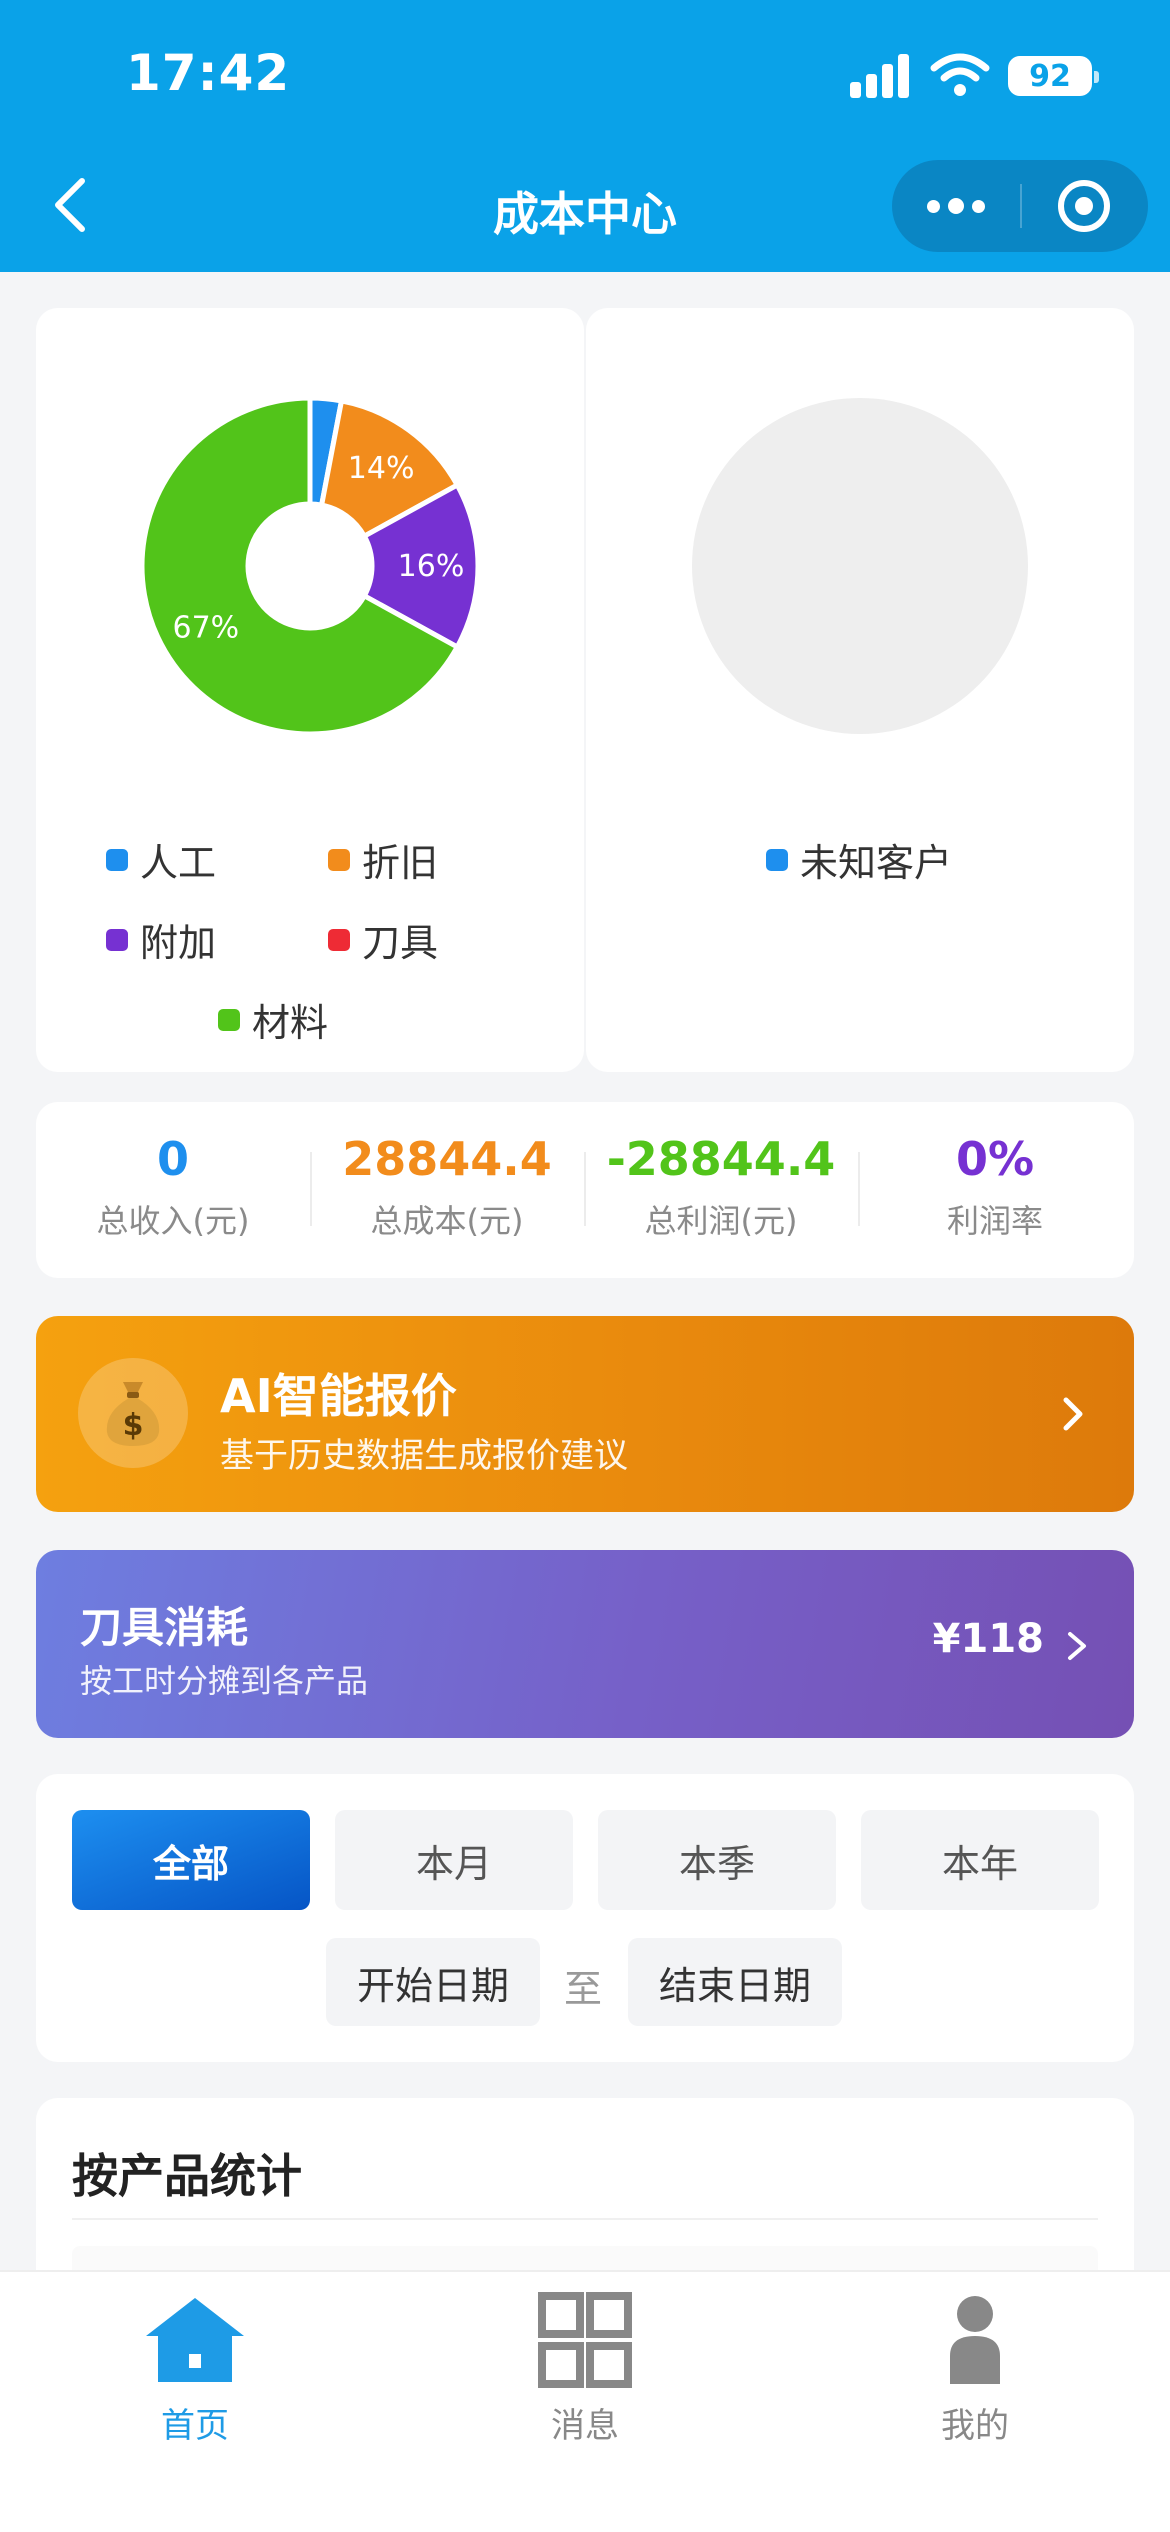  What do you see at coordinates (164, 1627) in the screenshot?
I see `tool-banner-title: 刀具消耗` at bounding box center [164, 1627].